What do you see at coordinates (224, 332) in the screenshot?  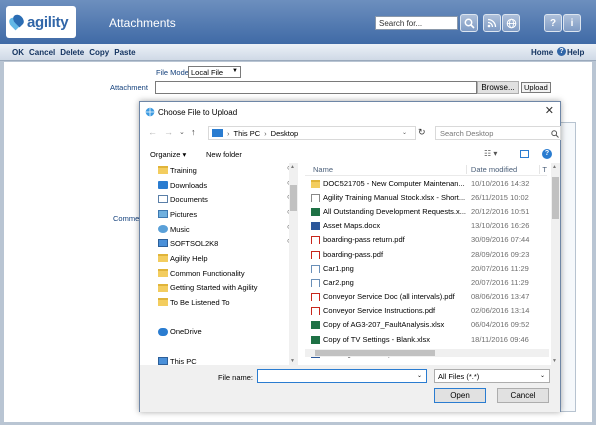 I see `tree-item: OneDrive` at bounding box center [224, 332].